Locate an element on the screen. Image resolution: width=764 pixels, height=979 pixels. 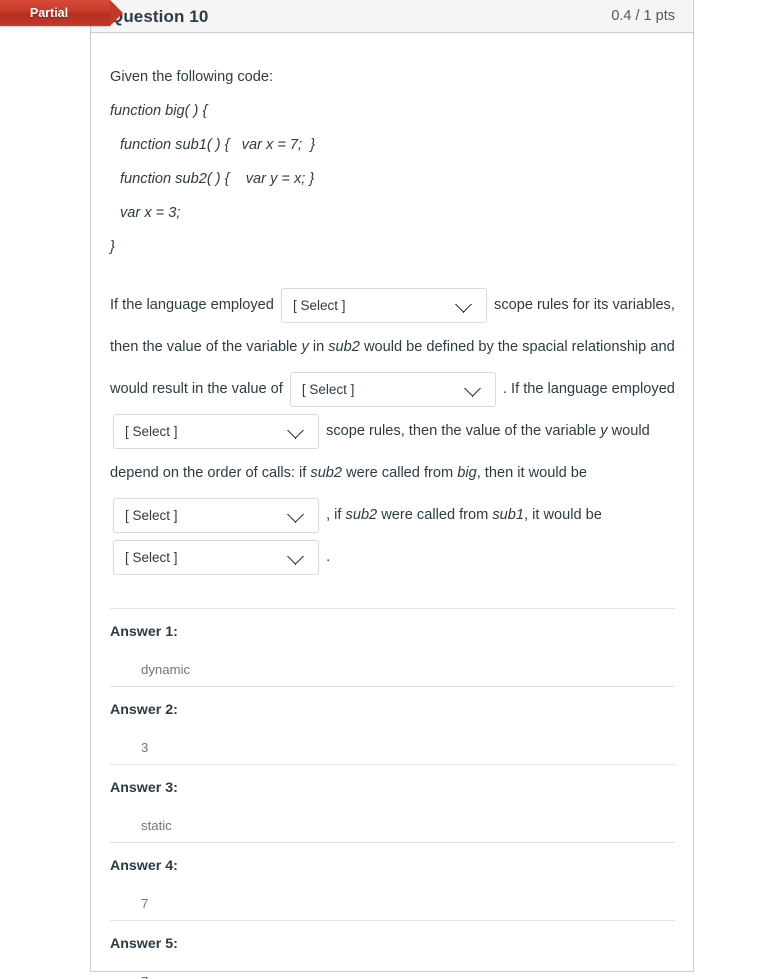
status-badge-label: Partial is located at coordinates (49, 13).